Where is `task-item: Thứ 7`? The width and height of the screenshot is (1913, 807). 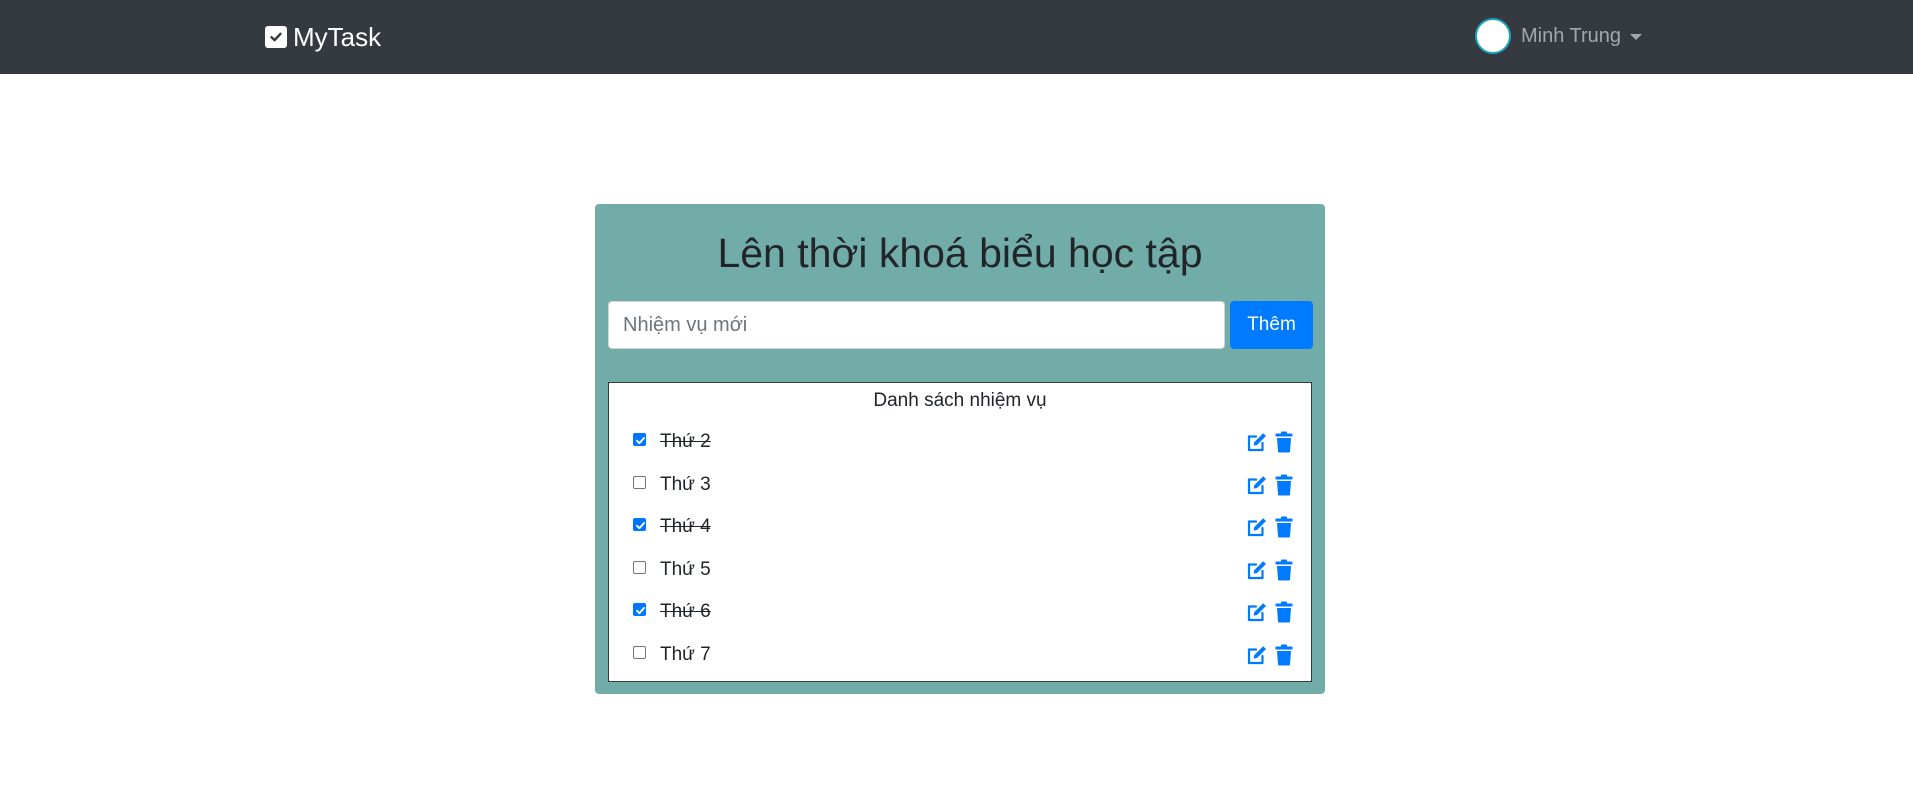 task-item: Thứ 7 is located at coordinates (963, 655).